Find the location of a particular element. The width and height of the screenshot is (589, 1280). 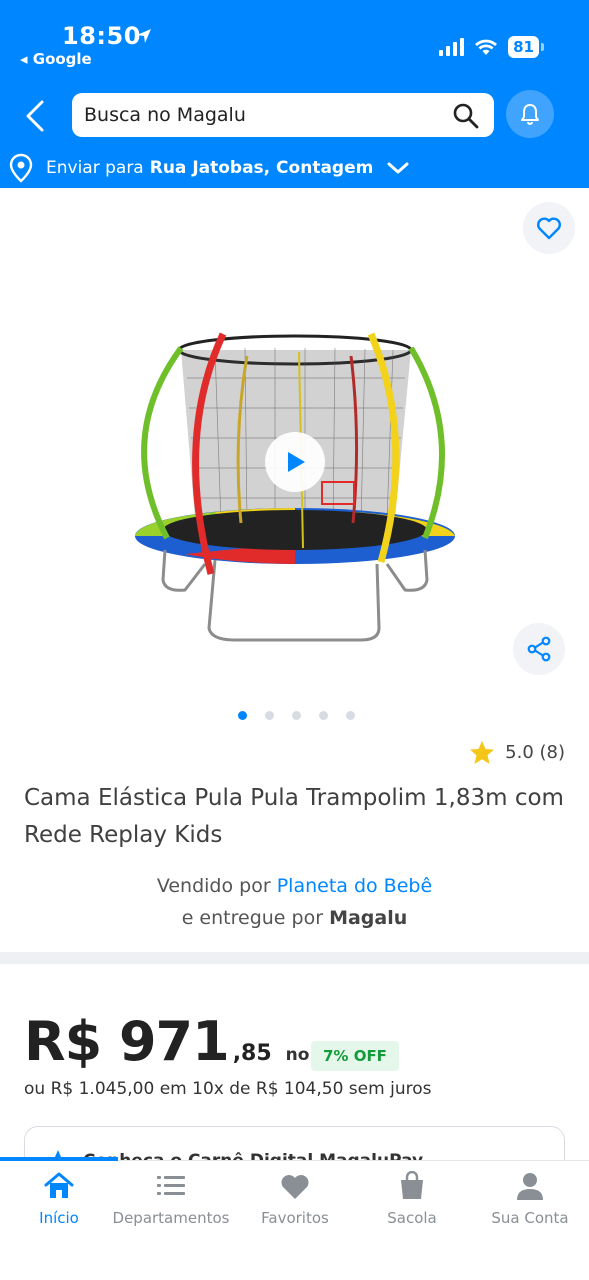

discount-badge: 7% OFF is located at coordinates (355, 1056).